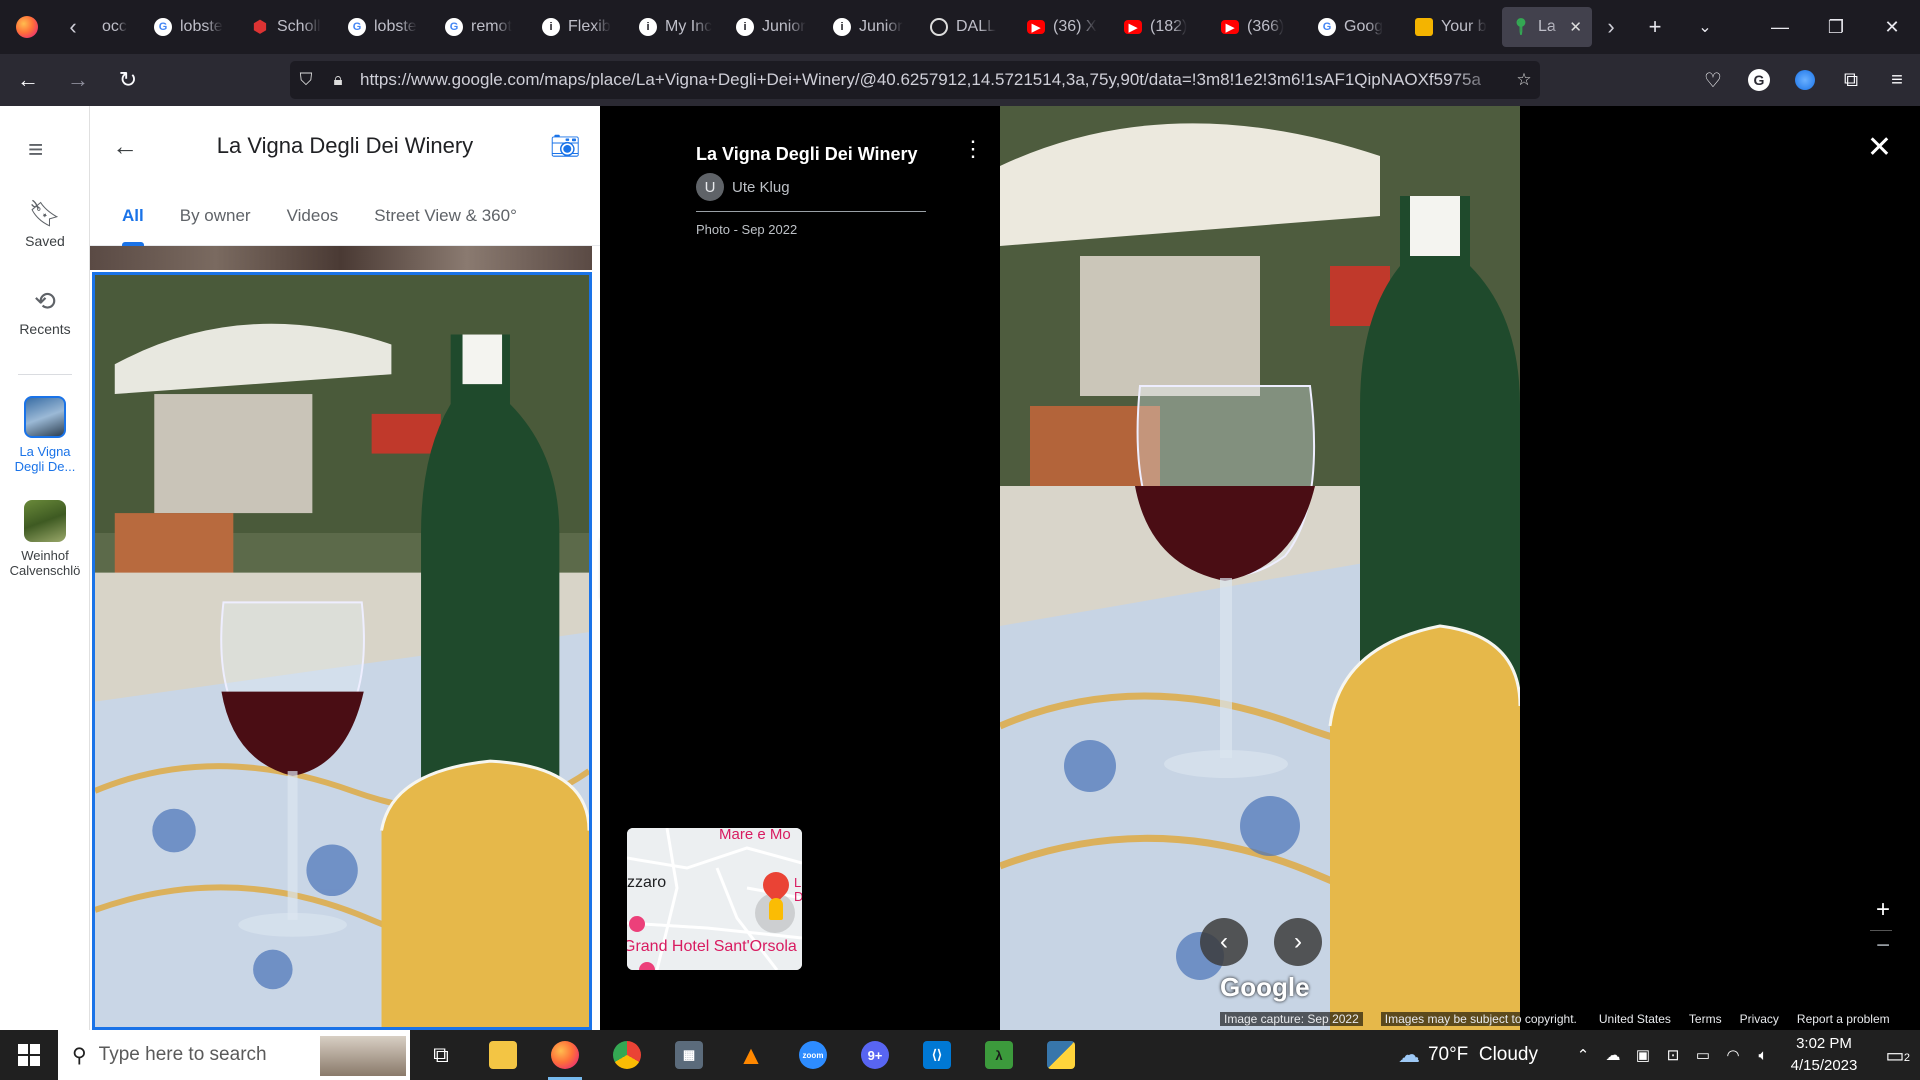  I want to click on tab-scroll-left-icon: ‹, so click(73, 27).